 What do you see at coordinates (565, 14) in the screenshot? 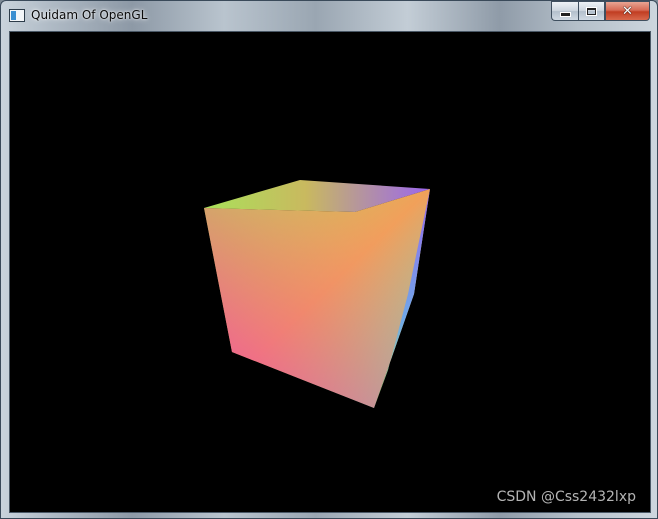
I see `minimize-icon` at bounding box center [565, 14].